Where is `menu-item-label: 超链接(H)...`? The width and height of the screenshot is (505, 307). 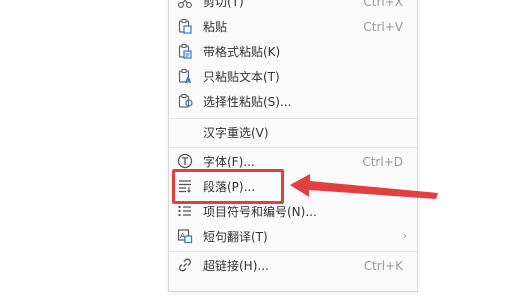 menu-item-label: 超链接(H)... is located at coordinates (236, 266).